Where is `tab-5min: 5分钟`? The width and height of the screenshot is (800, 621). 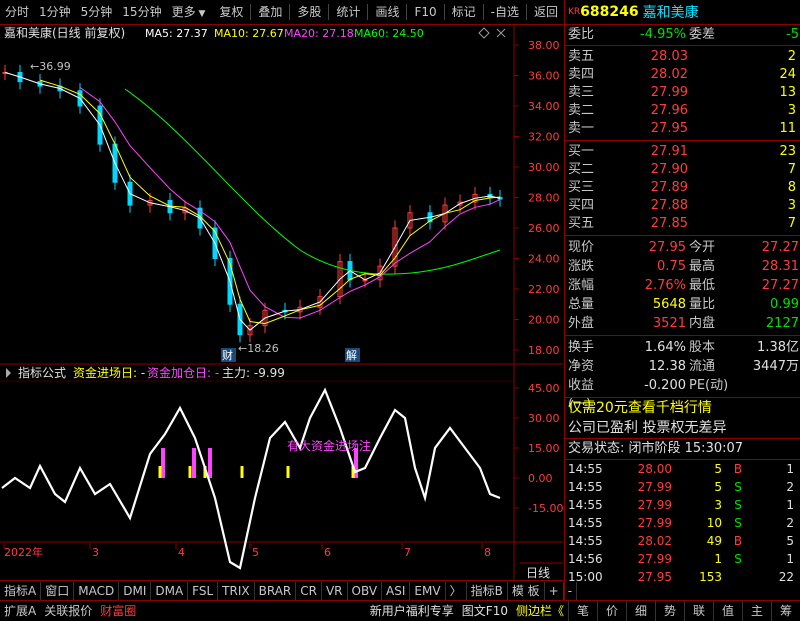
tab-5min: 5分钟 is located at coordinates (97, 12).